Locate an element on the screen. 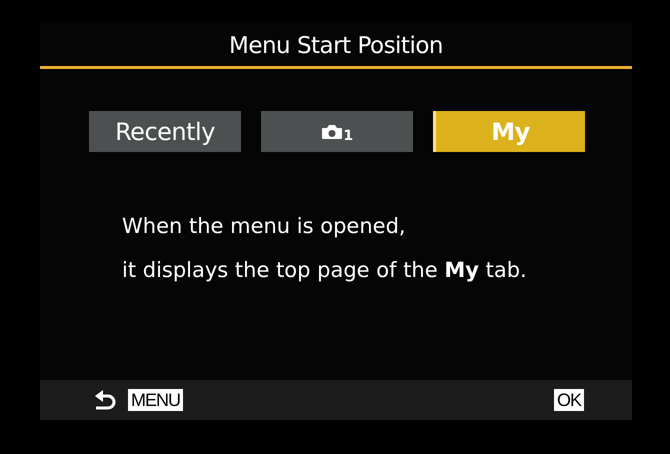  menu-key-label: MENU is located at coordinates (155, 400).